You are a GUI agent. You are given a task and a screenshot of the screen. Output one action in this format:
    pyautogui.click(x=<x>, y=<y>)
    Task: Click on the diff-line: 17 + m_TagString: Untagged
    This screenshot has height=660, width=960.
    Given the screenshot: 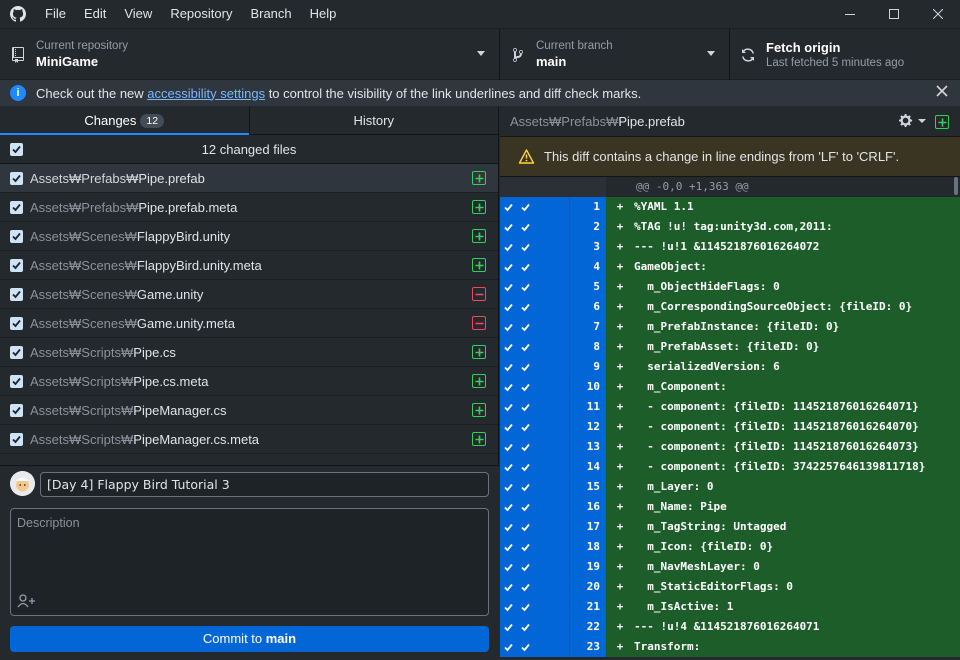 What is the action you would take?
    pyautogui.click(x=730, y=527)
    